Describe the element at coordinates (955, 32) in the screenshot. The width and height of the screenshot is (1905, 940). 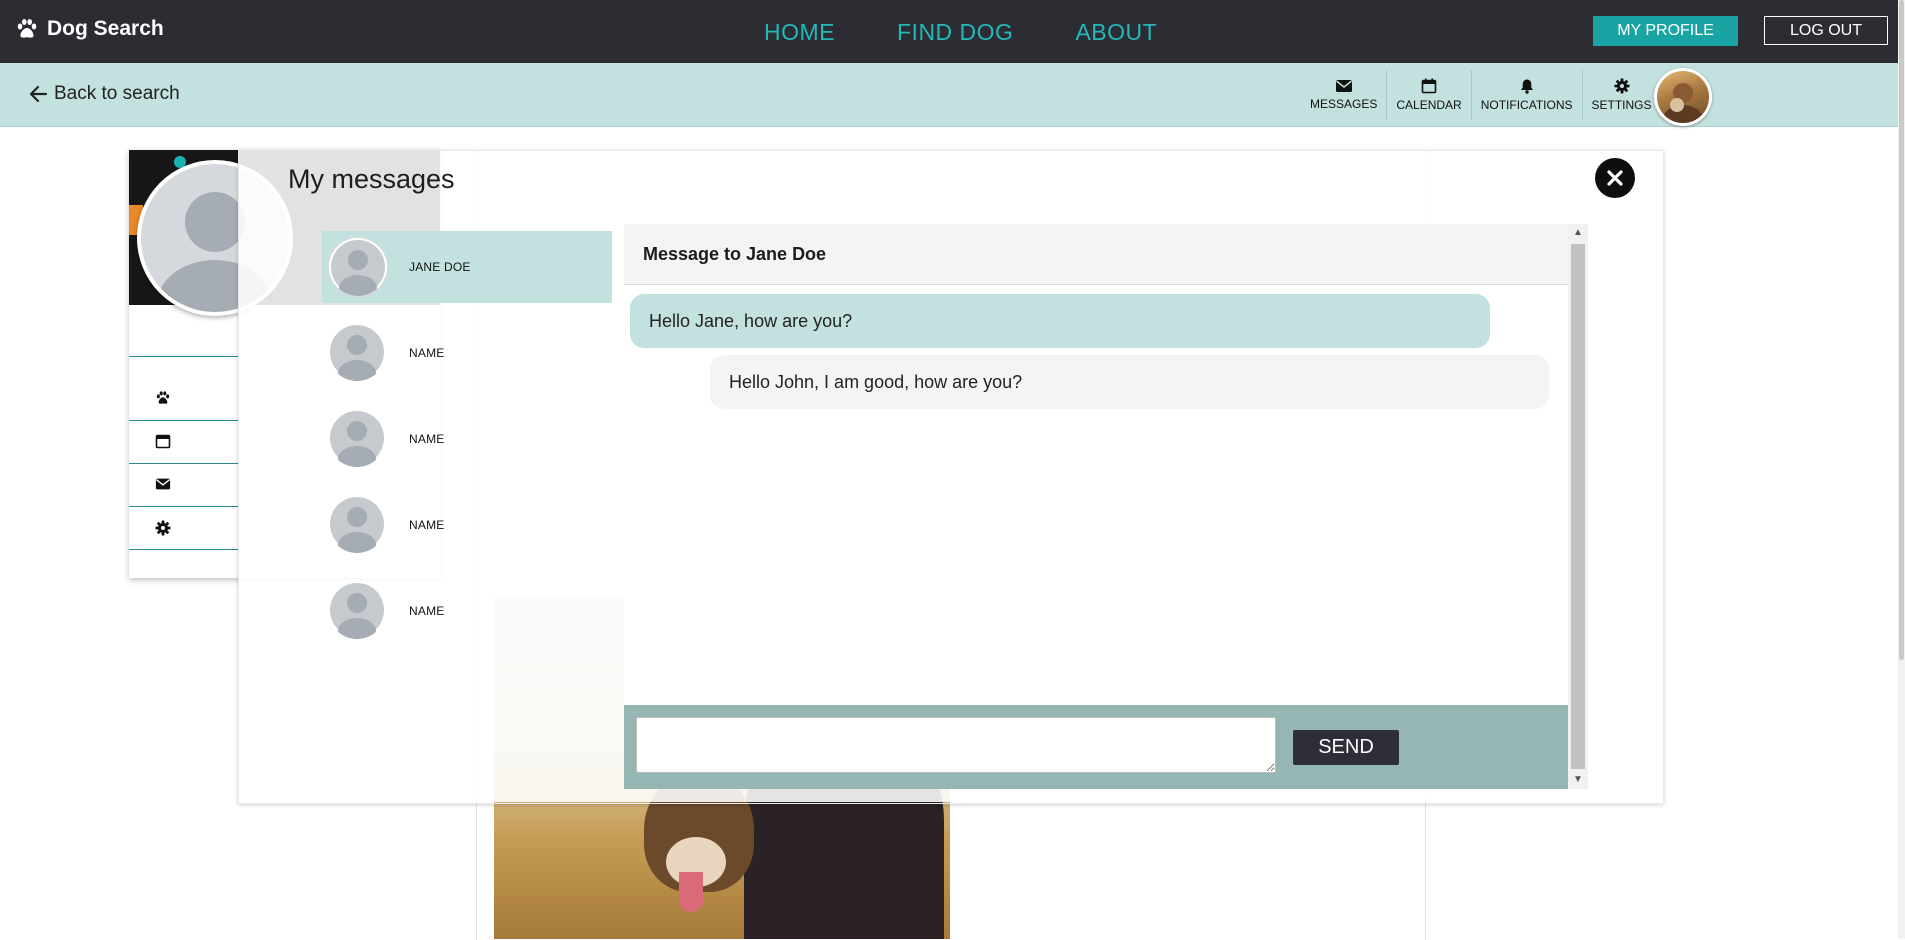
I see `nav-find-dog-link: FIND DOG` at that location.